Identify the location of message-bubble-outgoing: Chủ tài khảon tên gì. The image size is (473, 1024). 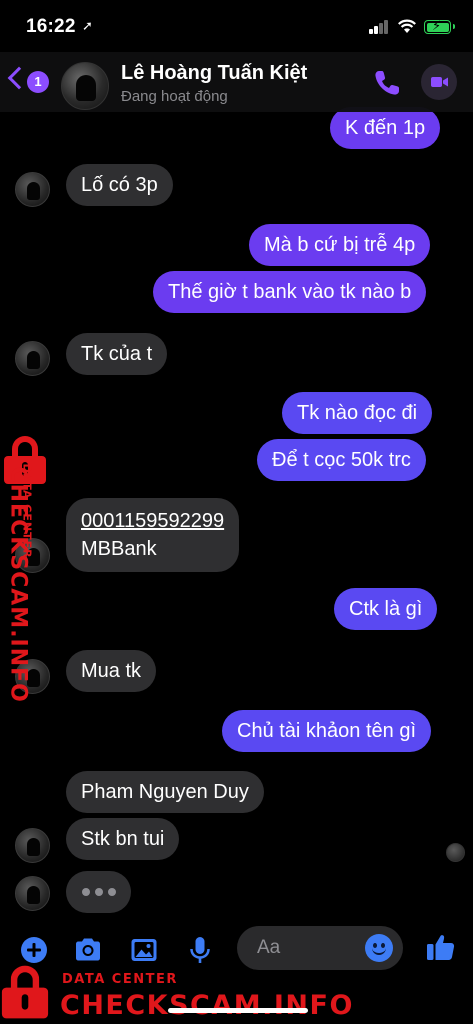
(327, 731).